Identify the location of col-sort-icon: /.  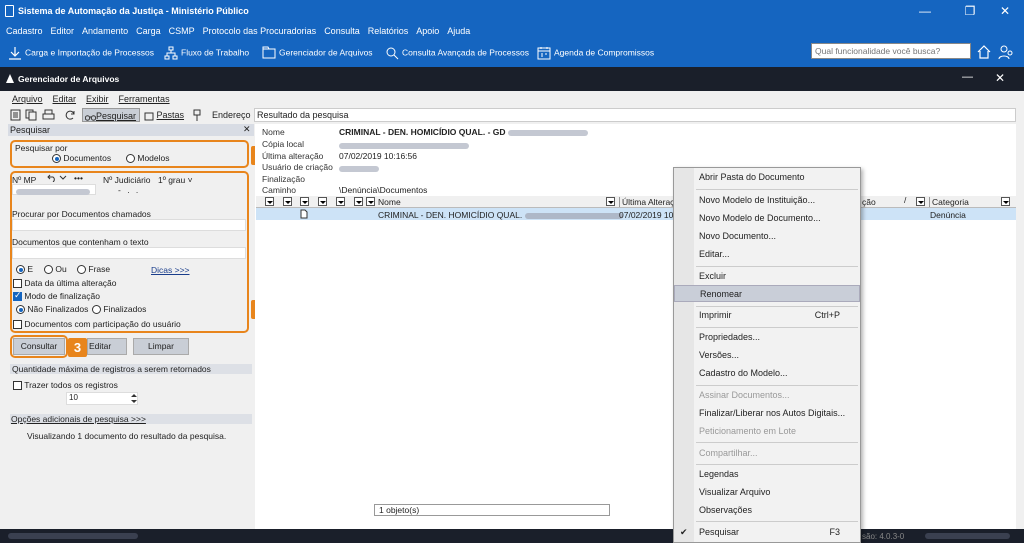
(905, 200).